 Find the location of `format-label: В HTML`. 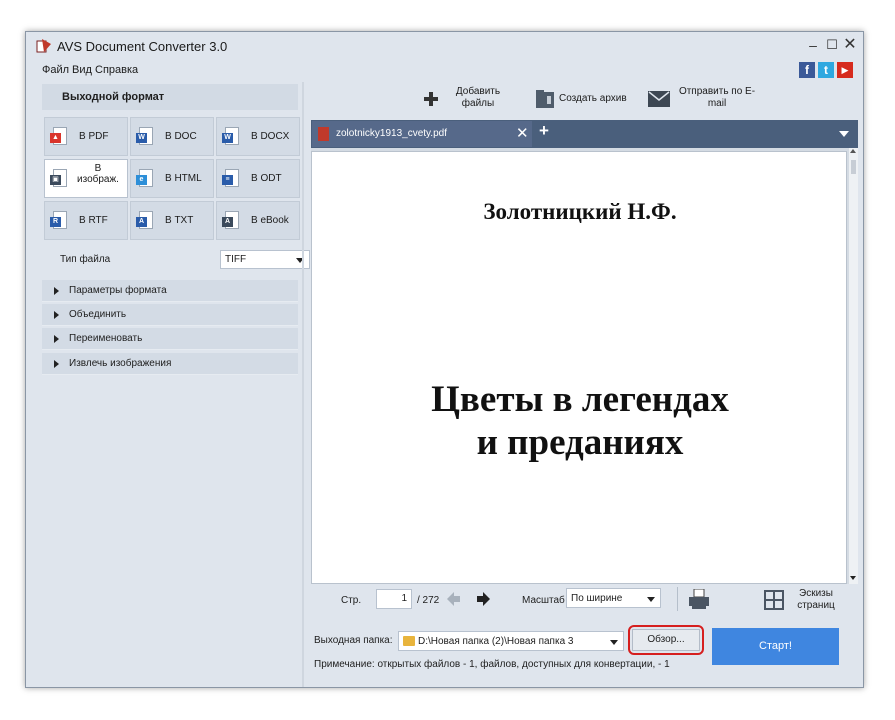

format-label: В HTML is located at coordinates (183, 178).